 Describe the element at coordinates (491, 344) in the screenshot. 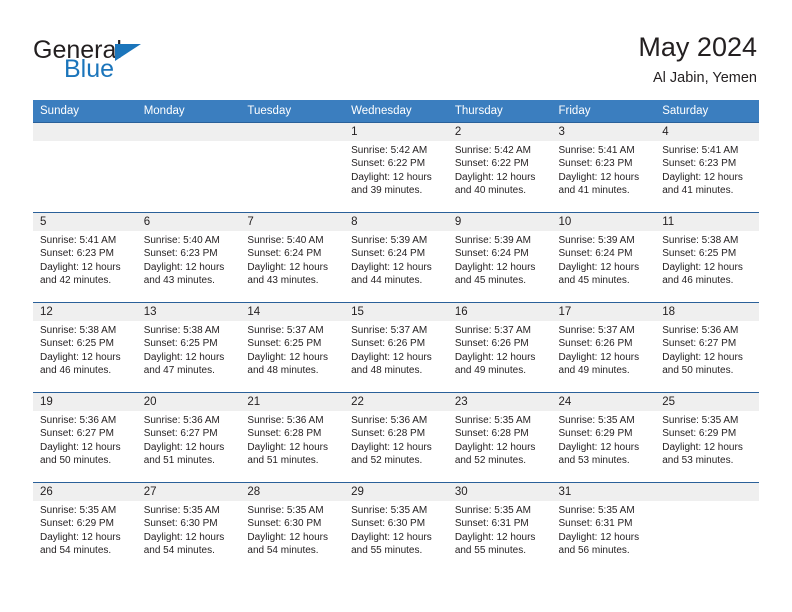

I see `sunset-text: Sunset: 6:26 PM` at that location.